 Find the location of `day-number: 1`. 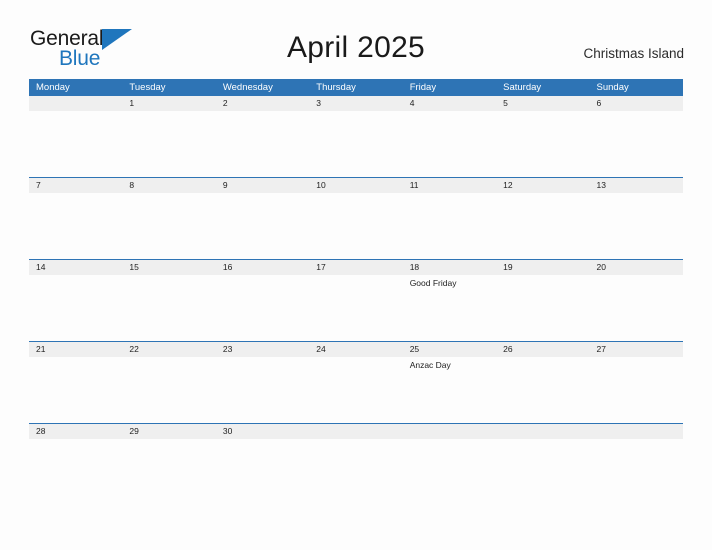

day-number: 1 is located at coordinates (168, 103).